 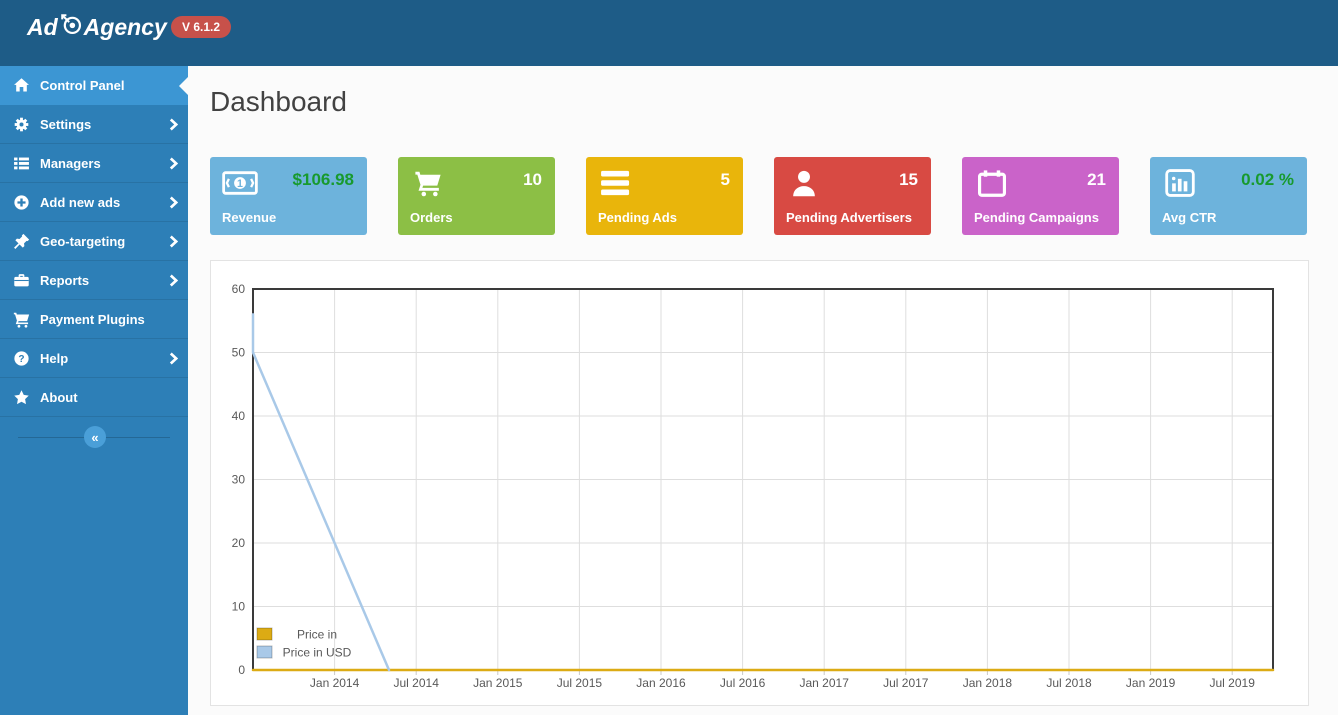 I want to click on version-badge: V 6.1.2, so click(x=201, y=27).